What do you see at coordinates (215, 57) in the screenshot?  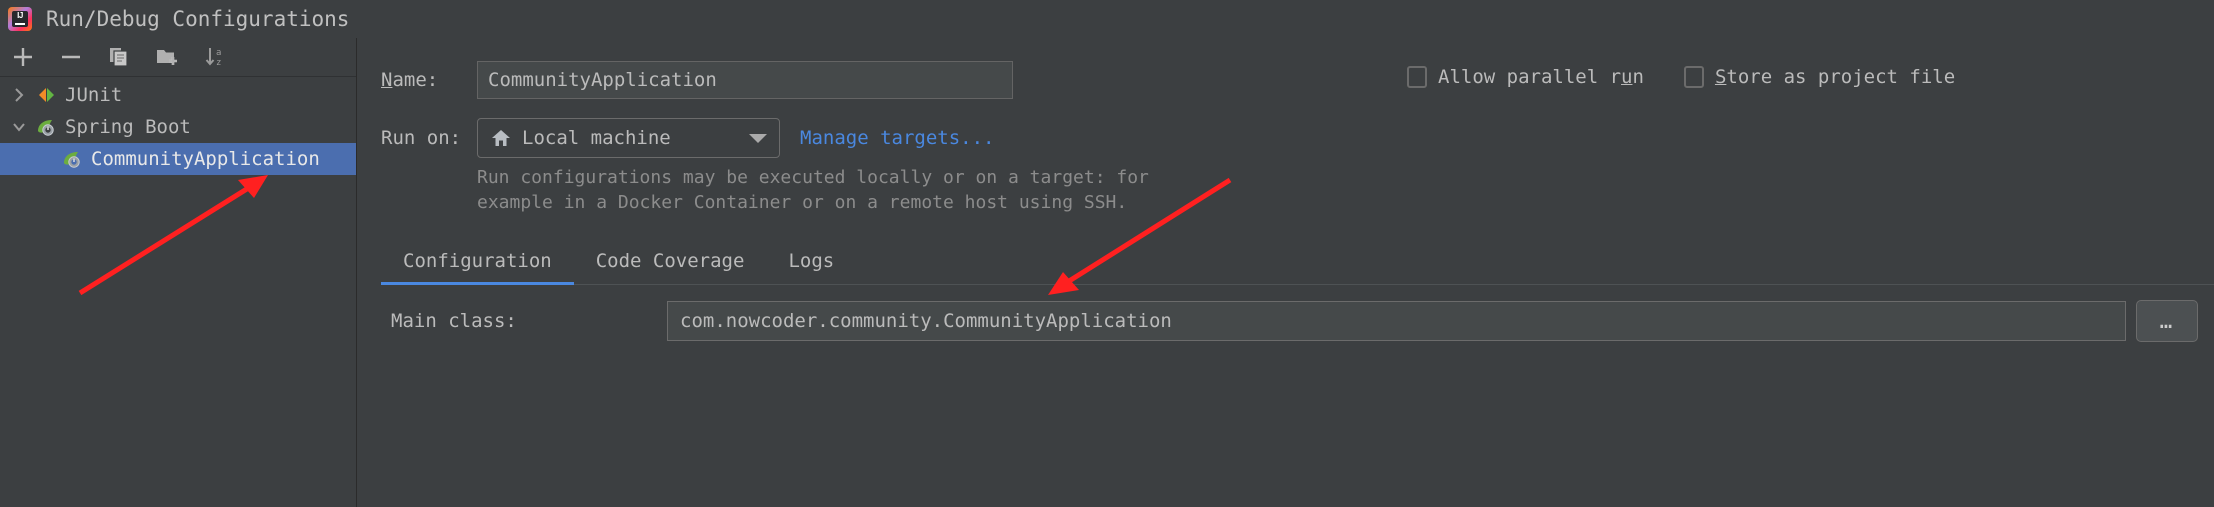 I see `sort-alphabetically-button: a z` at bounding box center [215, 57].